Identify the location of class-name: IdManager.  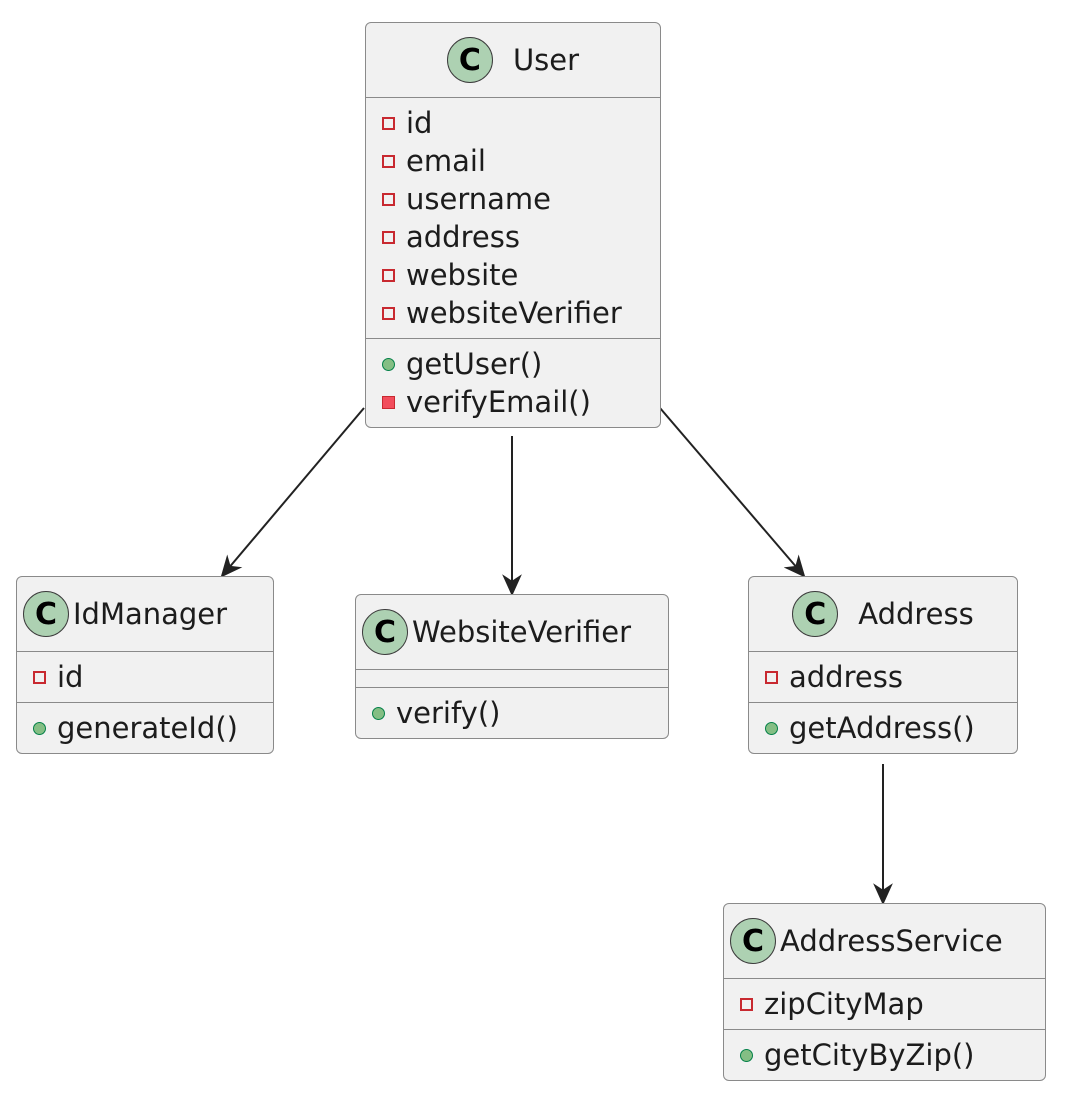
(150, 614).